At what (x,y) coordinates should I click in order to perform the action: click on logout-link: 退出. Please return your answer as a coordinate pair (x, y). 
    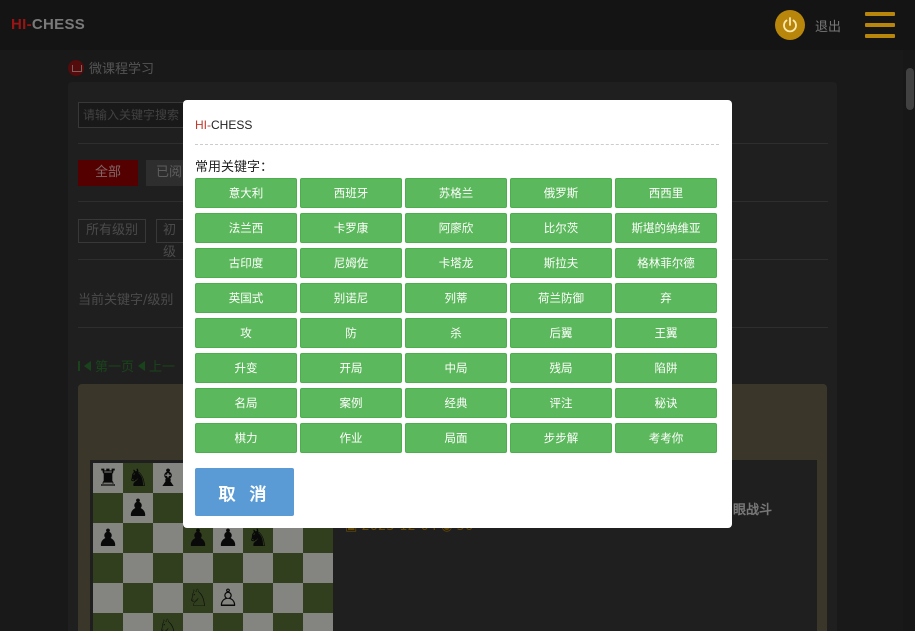
    Looking at the image, I should click on (828, 25).